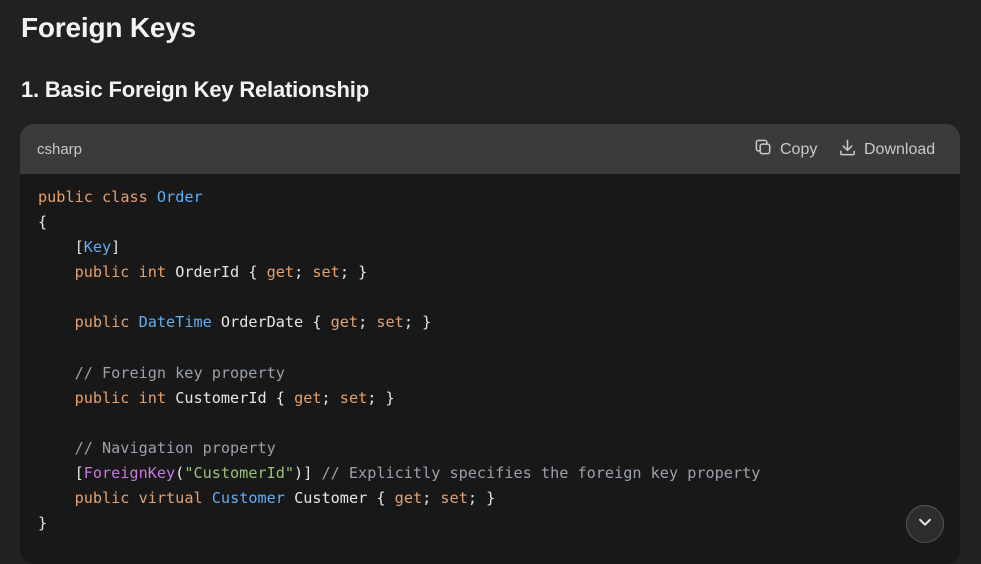 The height and width of the screenshot is (564, 981). What do you see at coordinates (125, 197) in the screenshot?
I see `code-token: class` at bounding box center [125, 197].